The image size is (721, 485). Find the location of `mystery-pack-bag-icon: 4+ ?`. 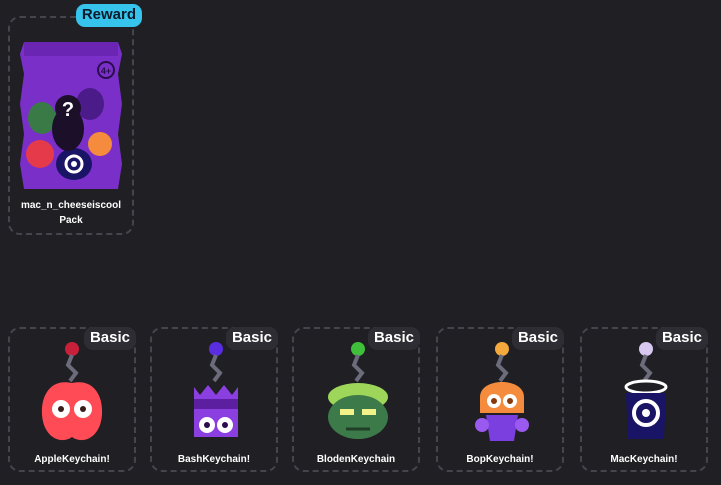

mystery-pack-bag-icon: 4+ ? is located at coordinates (71, 115).